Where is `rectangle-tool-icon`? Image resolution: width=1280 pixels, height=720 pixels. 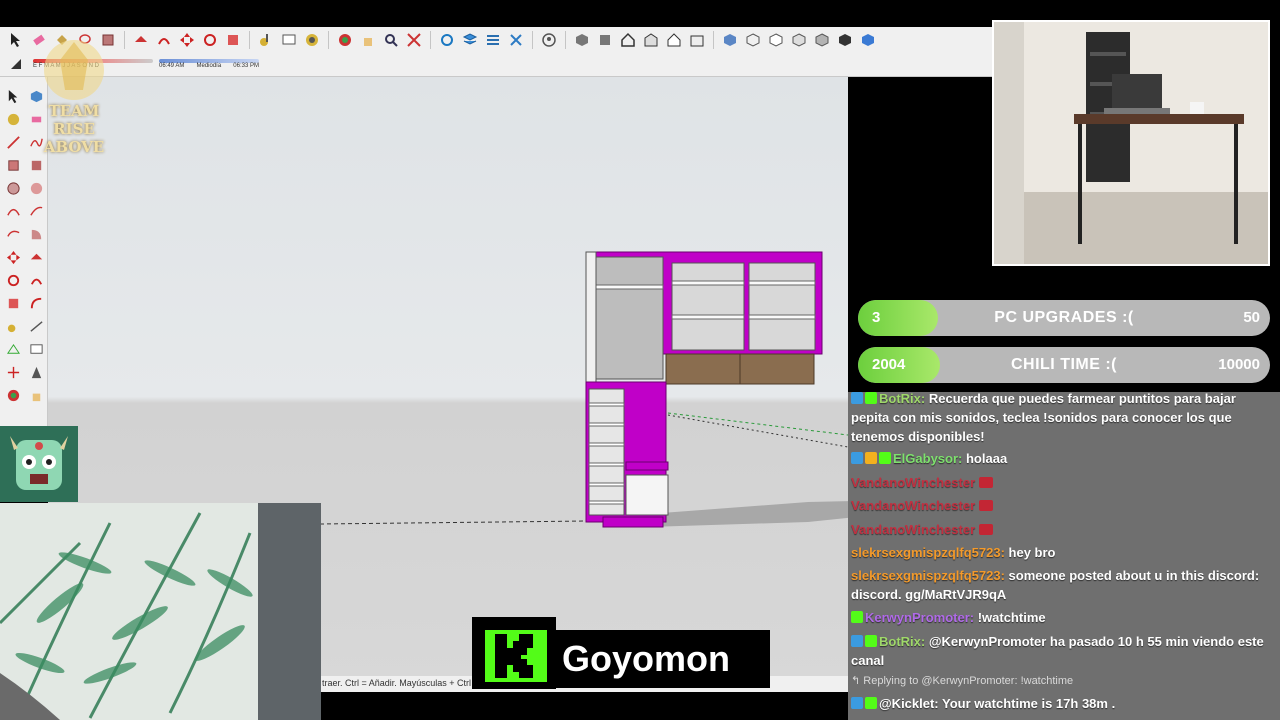 rectangle-tool-icon is located at coordinates (13, 165).